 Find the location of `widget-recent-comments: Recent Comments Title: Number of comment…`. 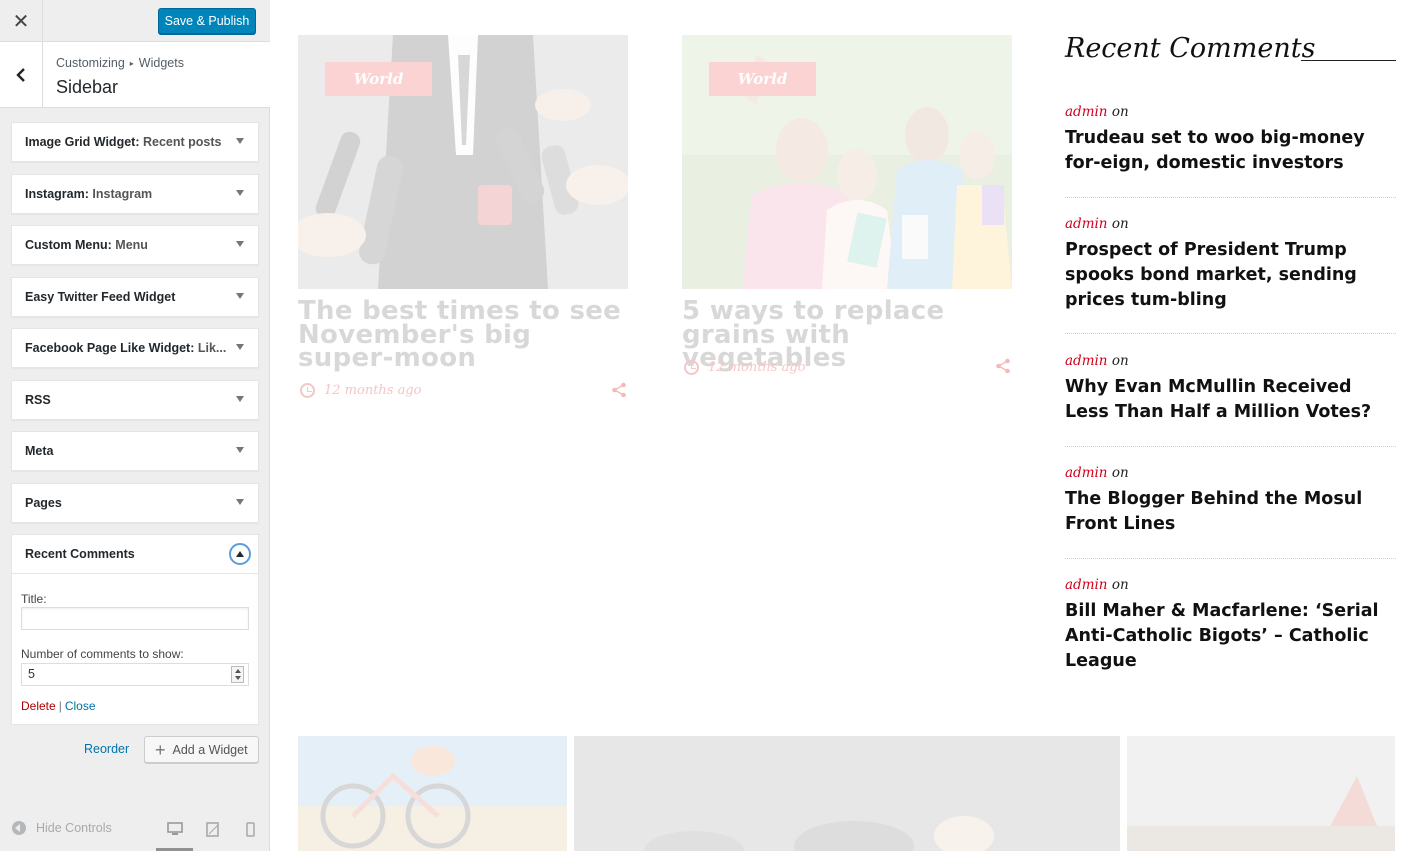

widget-recent-comments: Recent Comments Title: Number of comment… is located at coordinates (135, 629).